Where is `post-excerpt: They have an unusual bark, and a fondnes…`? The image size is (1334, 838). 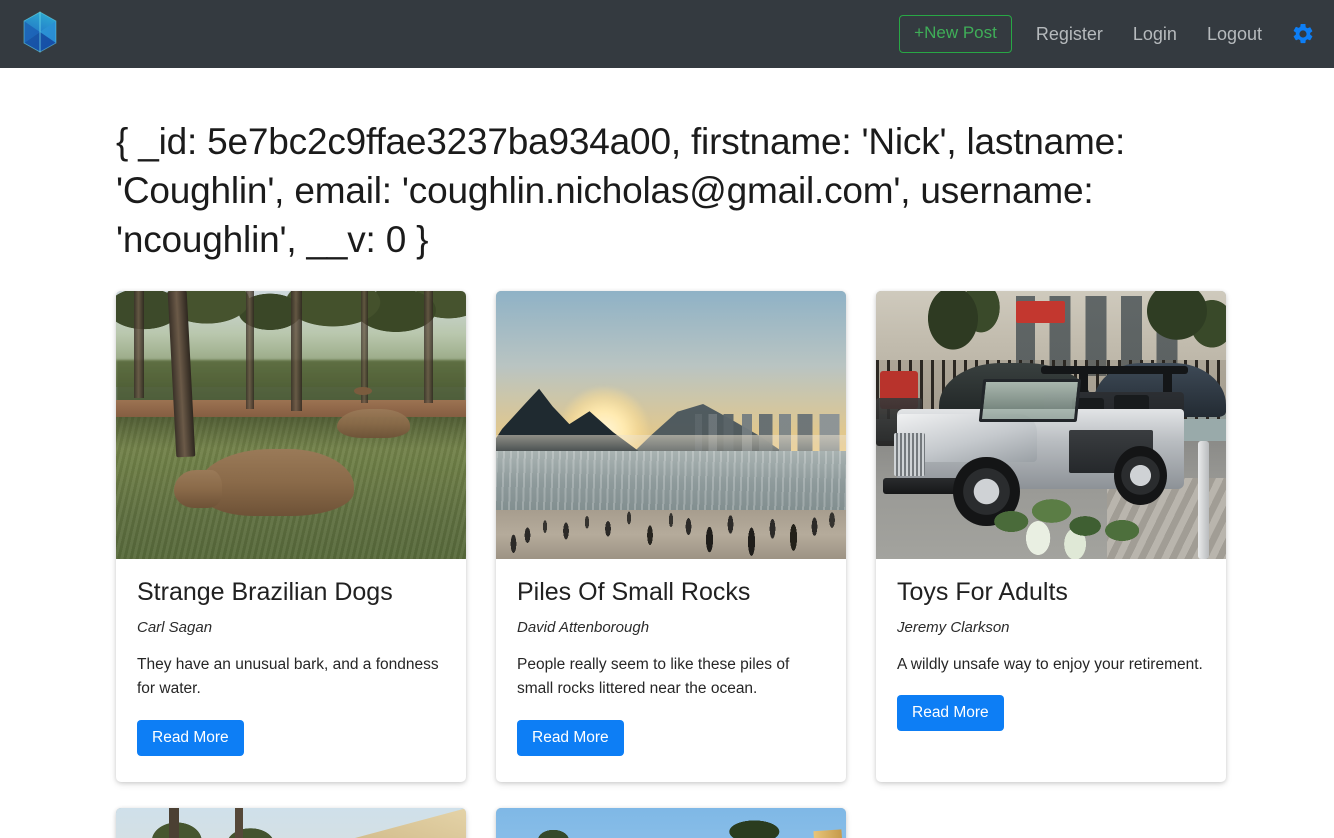
post-excerpt: They have an unusual bark, and a fondnes… is located at coordinates (288, 676).